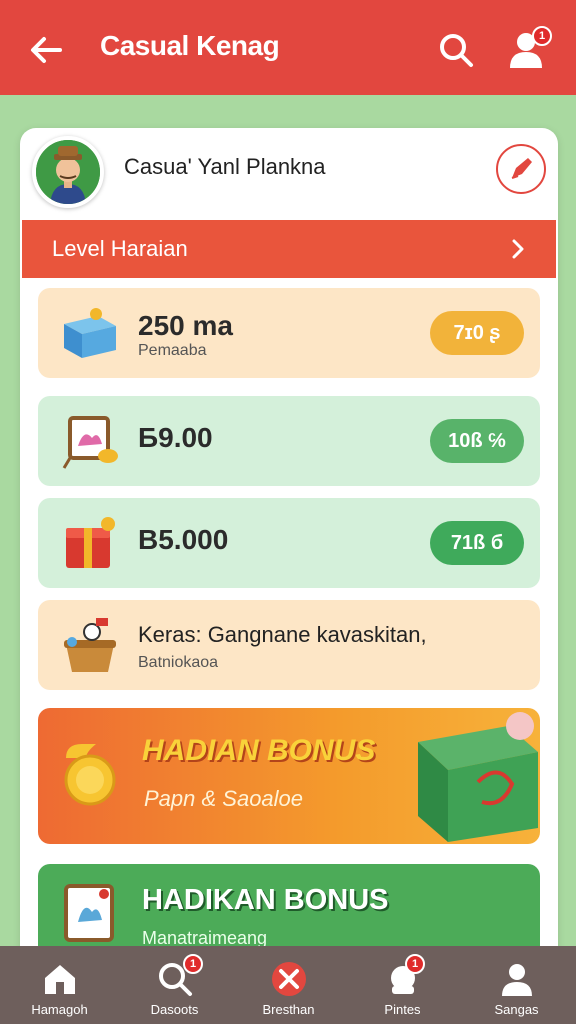 The height and width of the screenshot is (1024, 576). What do you see at coordinates (183, 539) in the screenshot?
I see `reward-amount: B5.000` at bounding box center [183, 539].